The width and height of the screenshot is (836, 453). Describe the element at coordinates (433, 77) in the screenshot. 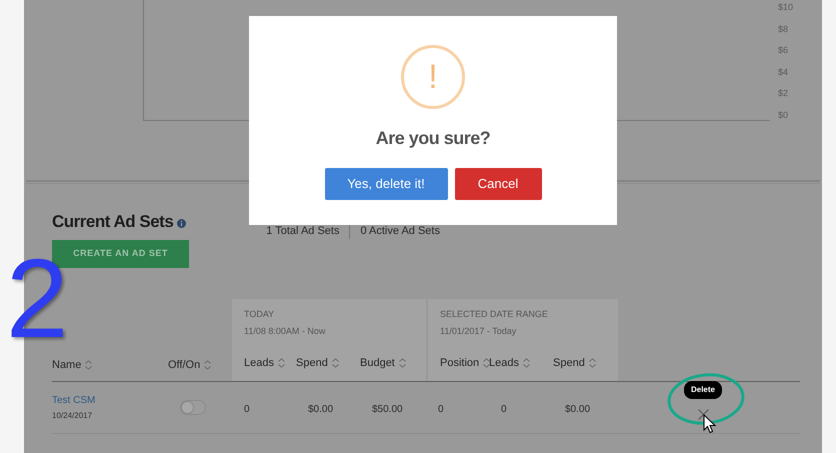

I see `warning-icon: !` at that location.